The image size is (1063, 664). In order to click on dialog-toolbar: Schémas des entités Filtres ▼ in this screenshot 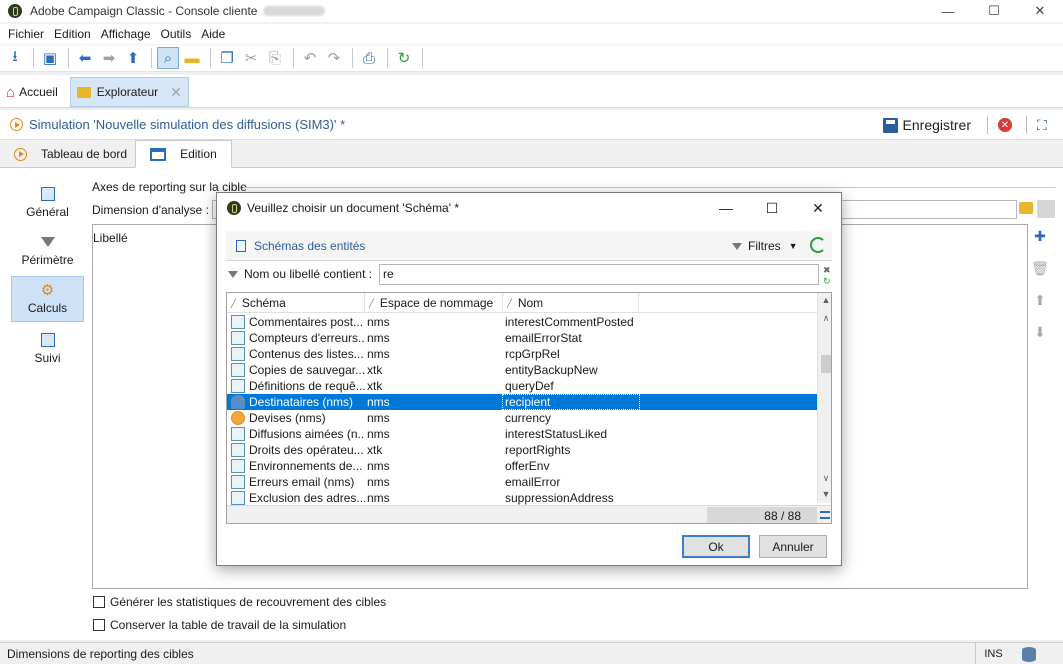, I will do `click(529, 246)`.